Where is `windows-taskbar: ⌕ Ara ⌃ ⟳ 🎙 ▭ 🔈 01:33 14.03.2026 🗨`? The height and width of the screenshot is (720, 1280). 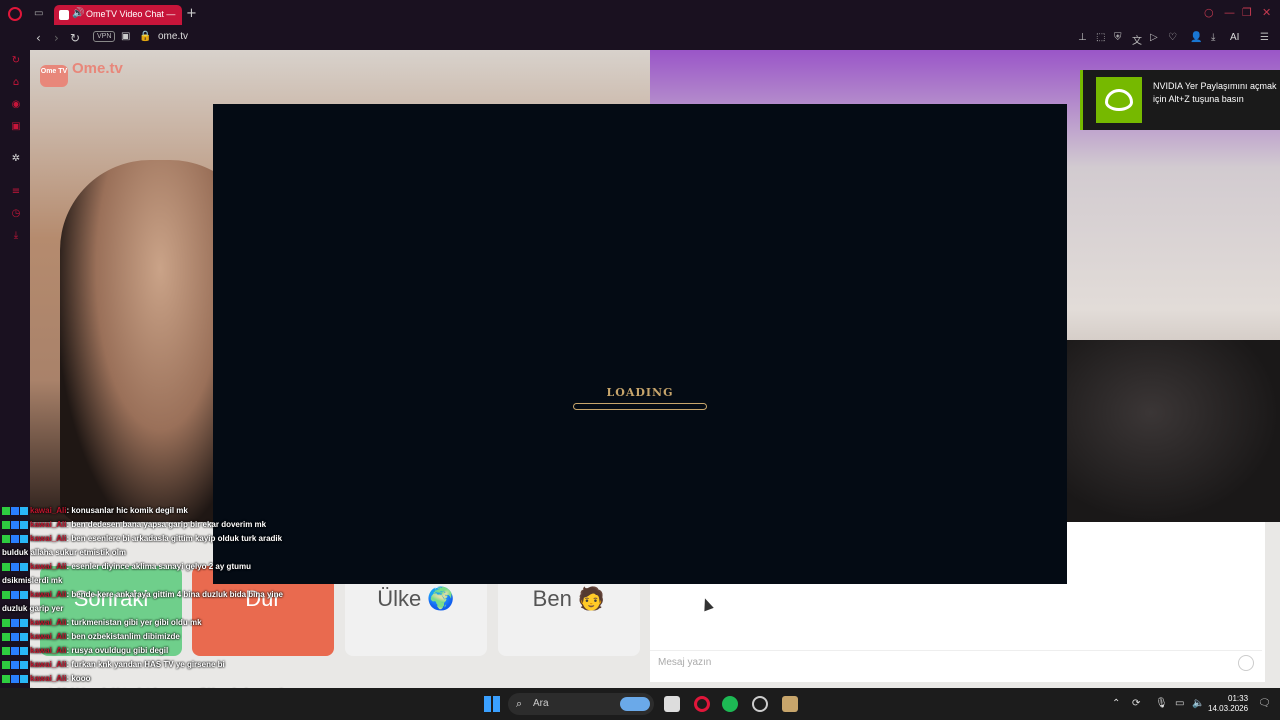
windows-taskbar: ⌕ Ara ⌃ ⟳ 🎙 ▭ 🔈 01:33 14.03.2026 🗨 is located at coordinates (640, 704).